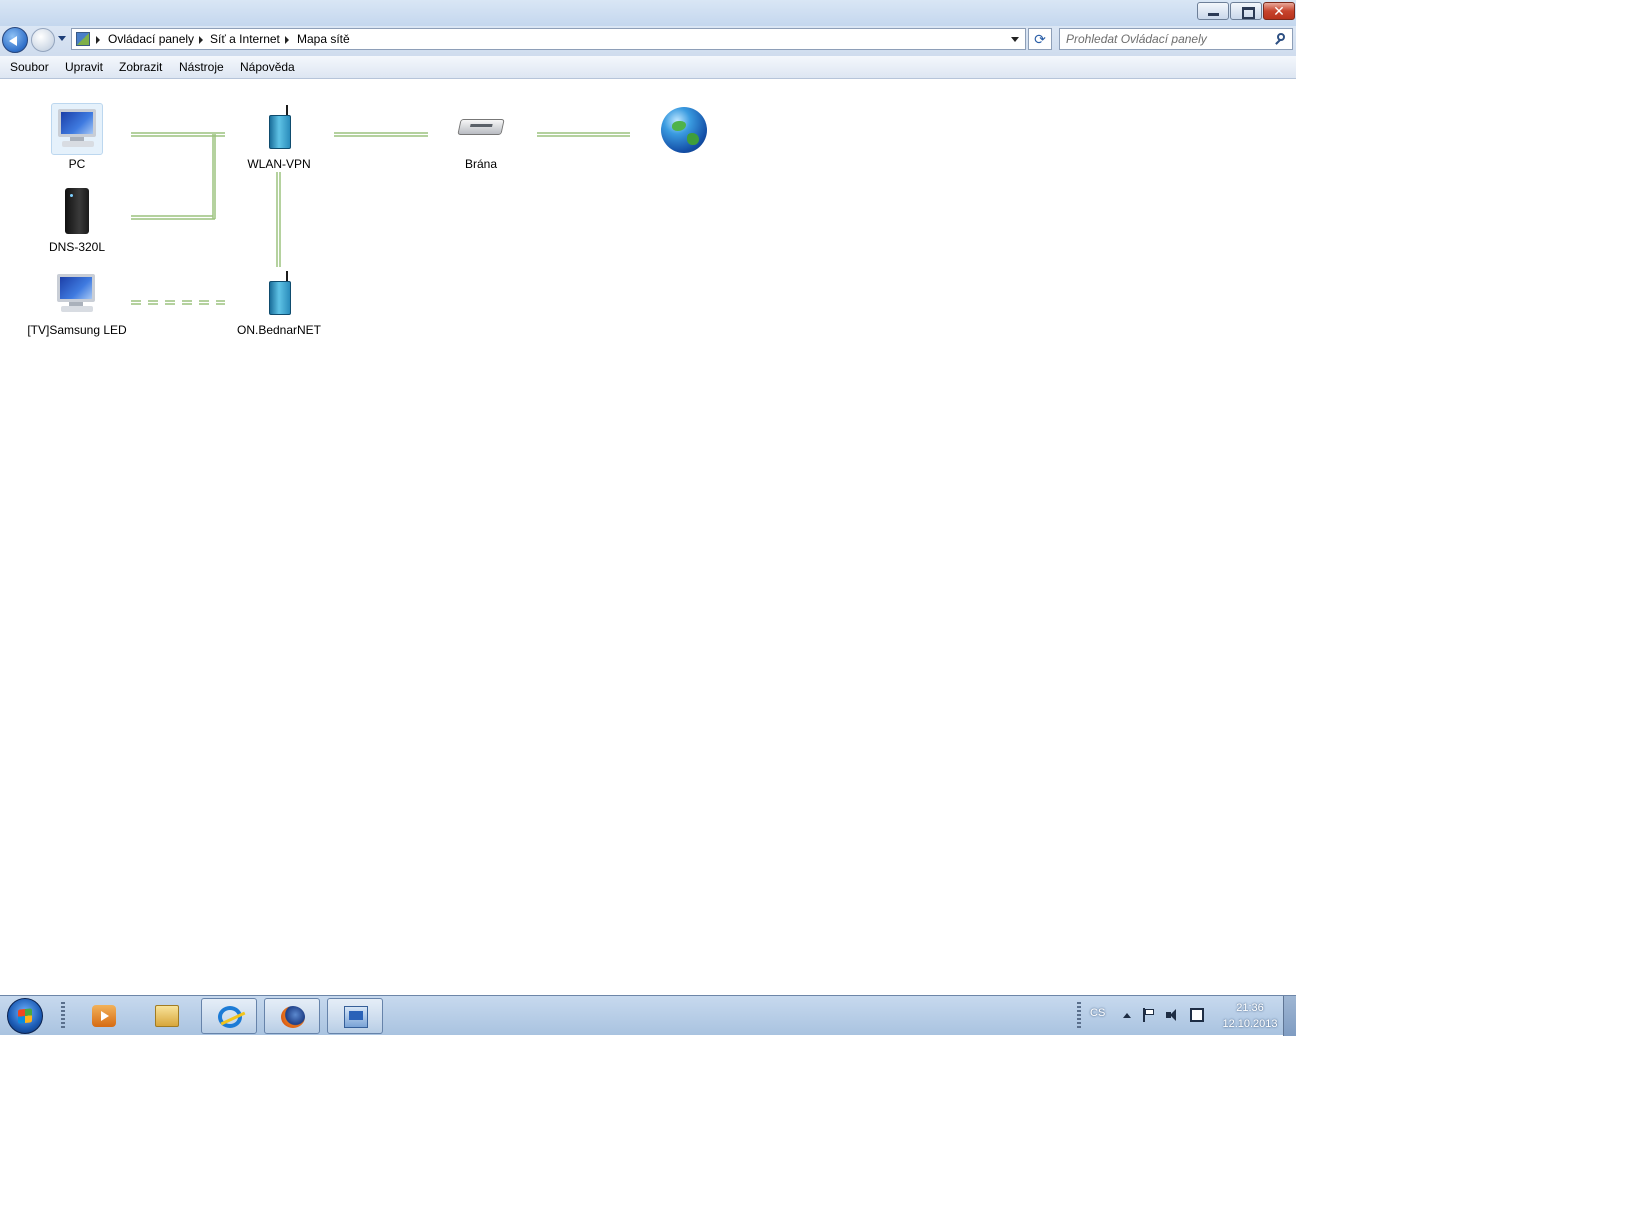 Image resolution: width=1632 pixels, height=1224 pixels. I want to click on firefox-icon, so click(293, 1017).